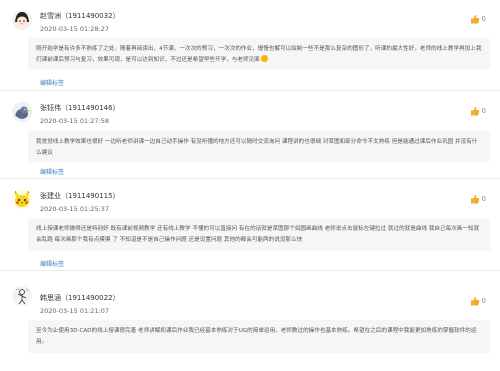  Describe the element at coordinates (80, 298) in the screenshot. I see `comment-username: 韩思涵（1911490022）` at that location.